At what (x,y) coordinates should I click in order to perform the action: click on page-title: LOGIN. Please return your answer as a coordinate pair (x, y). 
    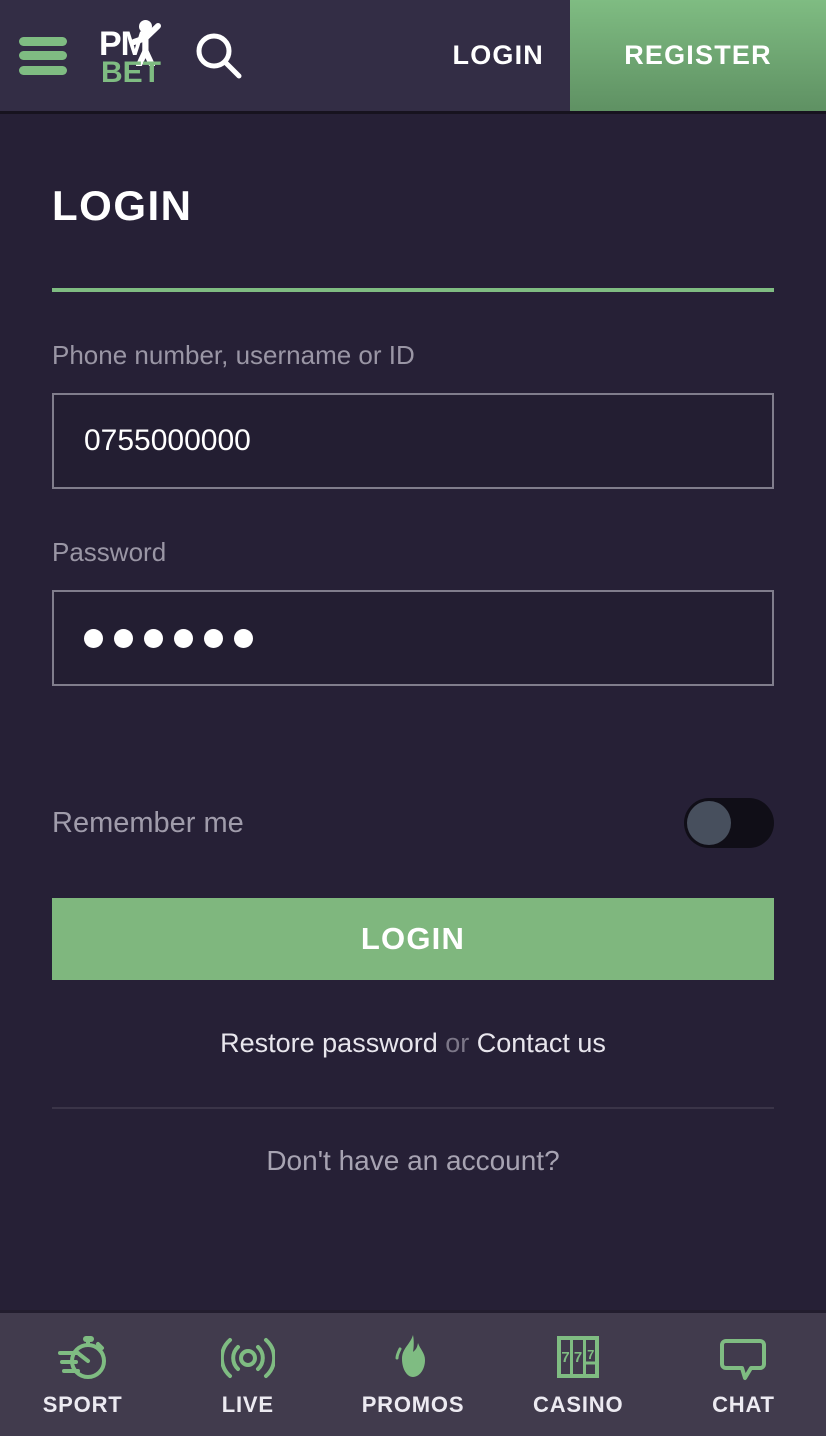
    Looking at the image, I should click on (122, 205).